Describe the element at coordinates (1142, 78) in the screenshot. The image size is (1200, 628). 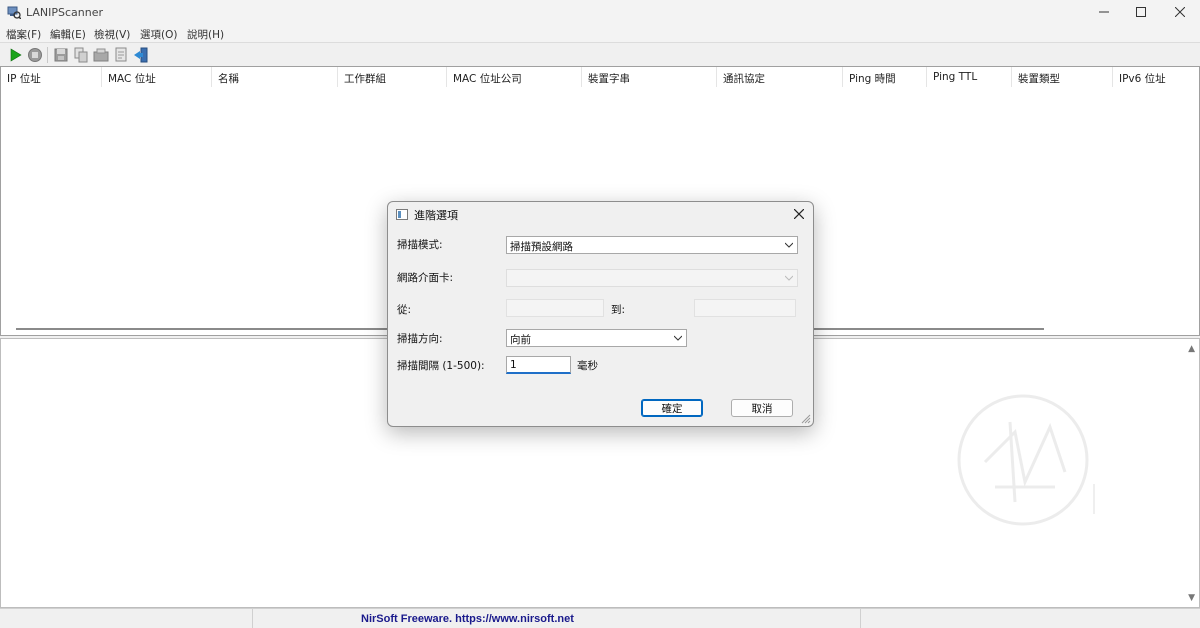
I see `column-header: IPv6 位址` at that location.